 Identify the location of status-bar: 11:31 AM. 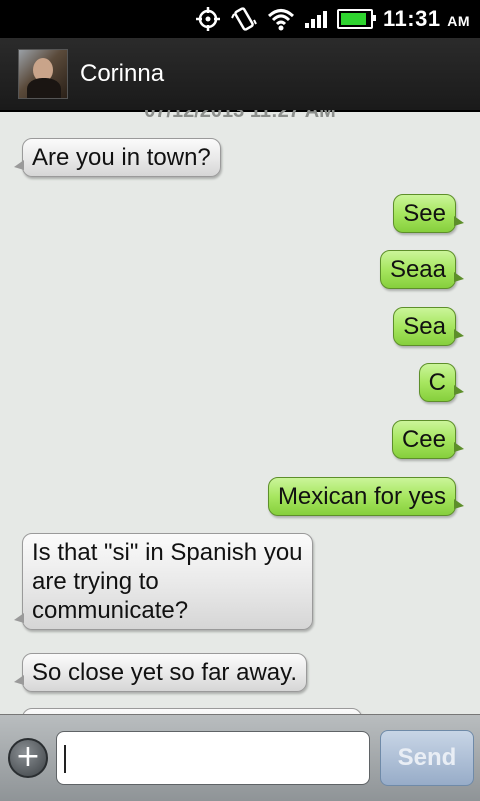
(240, 19).